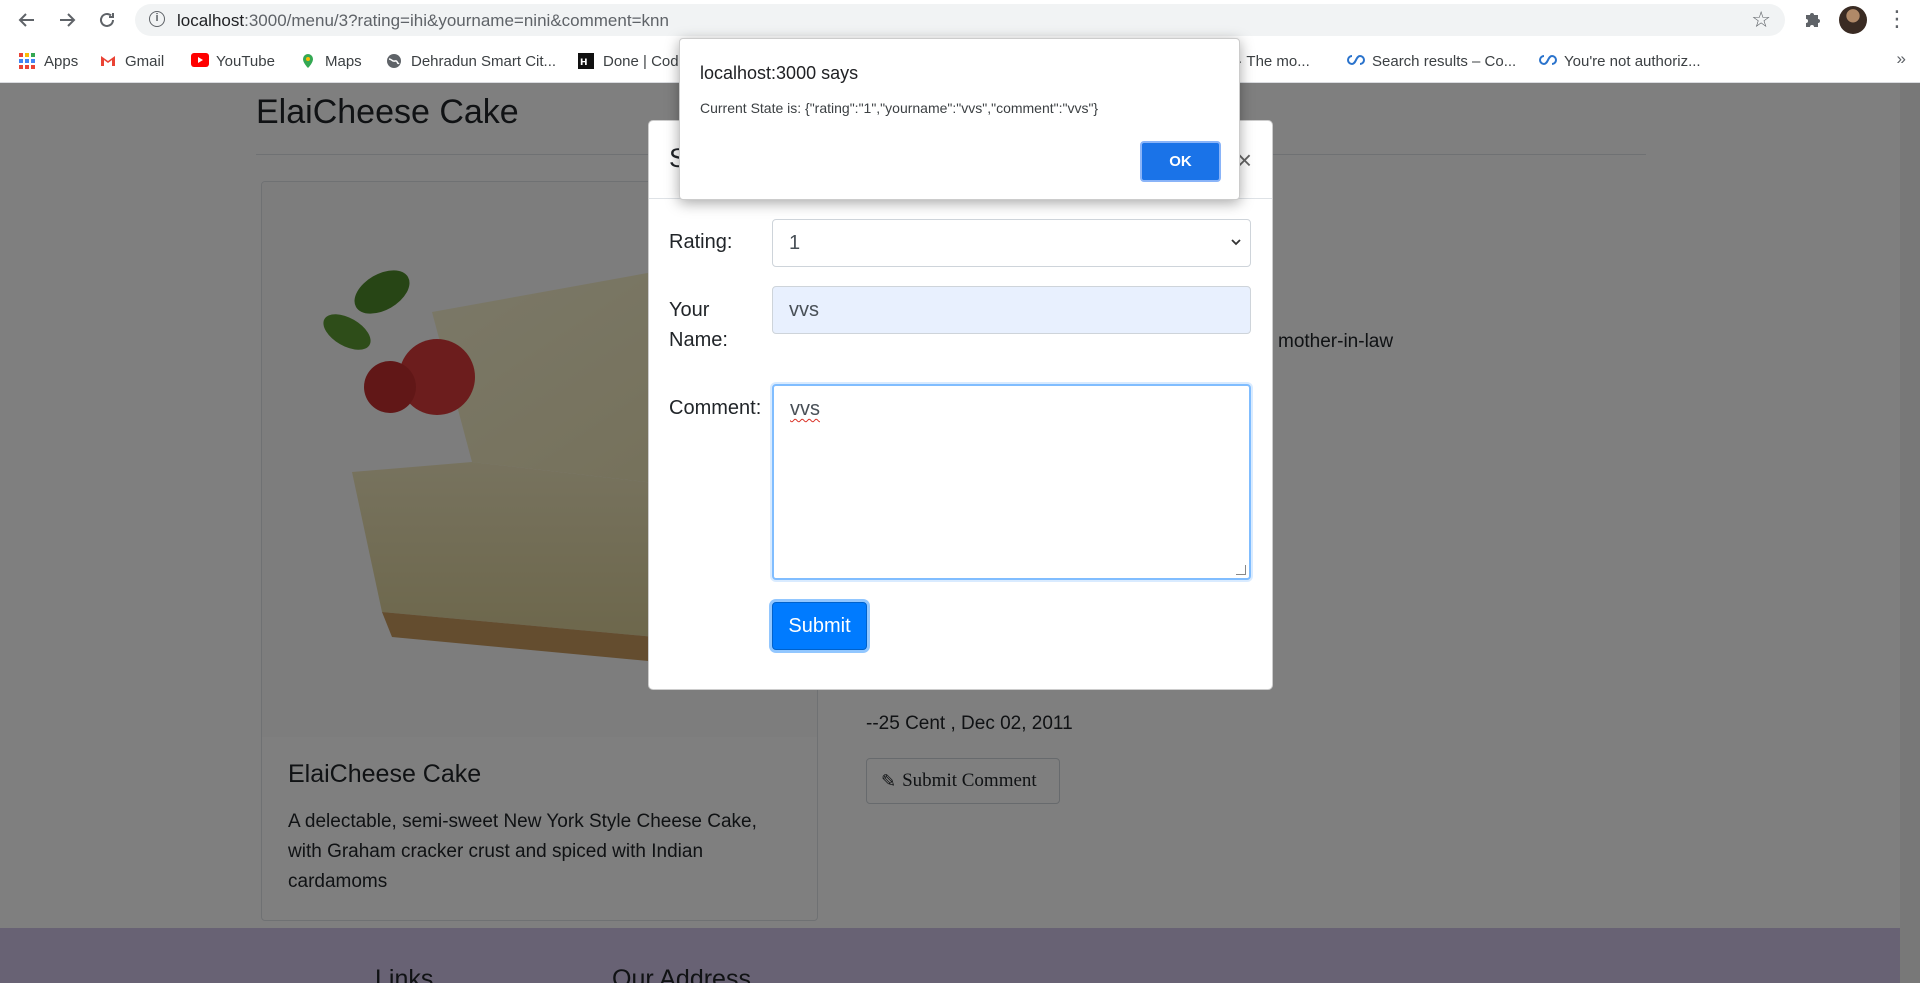 This screenshot has width=1920, height=983. I want to click on rating-label: Rating:, so click(701, 242).